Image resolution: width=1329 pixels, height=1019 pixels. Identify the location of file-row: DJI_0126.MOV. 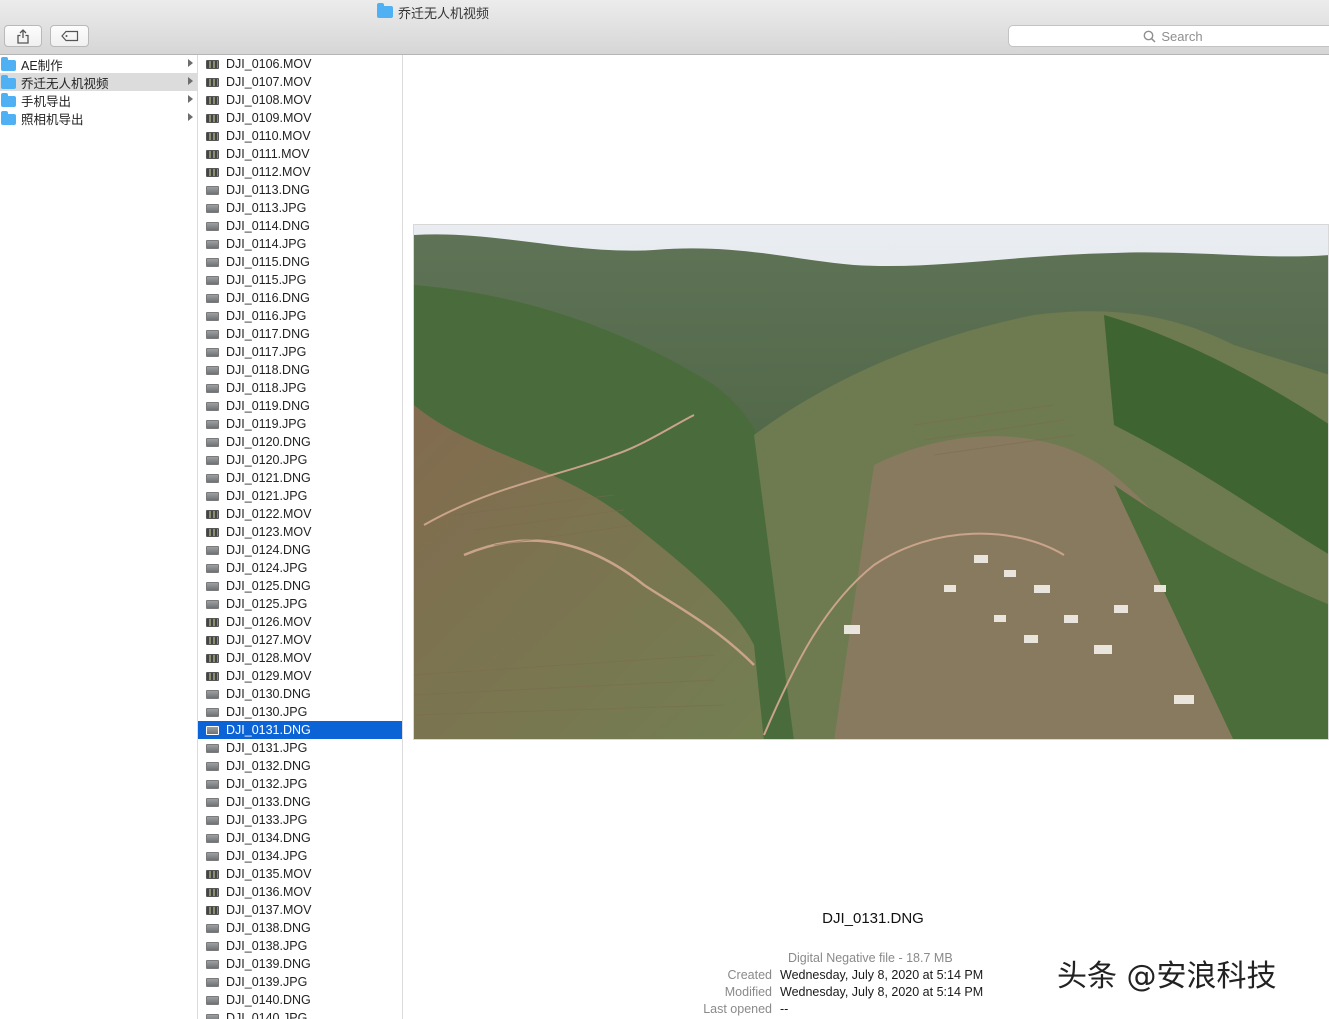
(300, 622).